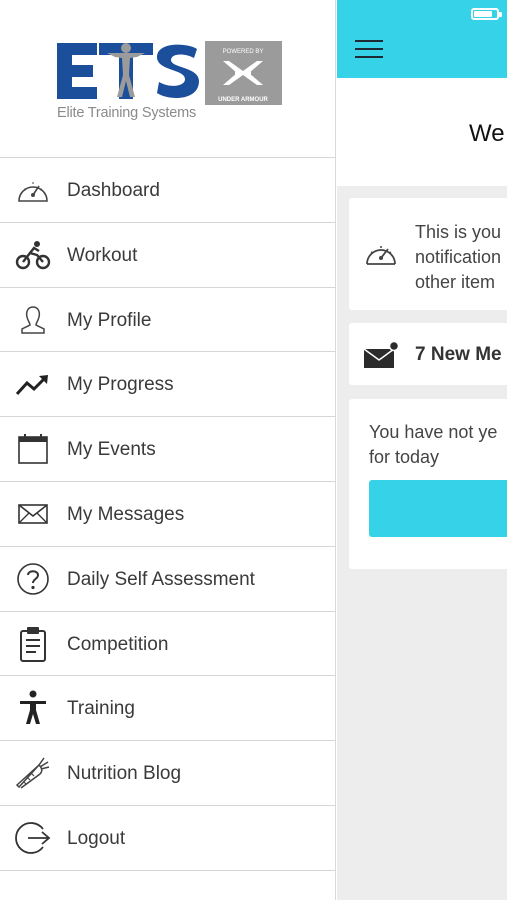 The height and width of the screenshot is (900, 507). I want to click on menu-item-label: Workout, so click(102, 255).